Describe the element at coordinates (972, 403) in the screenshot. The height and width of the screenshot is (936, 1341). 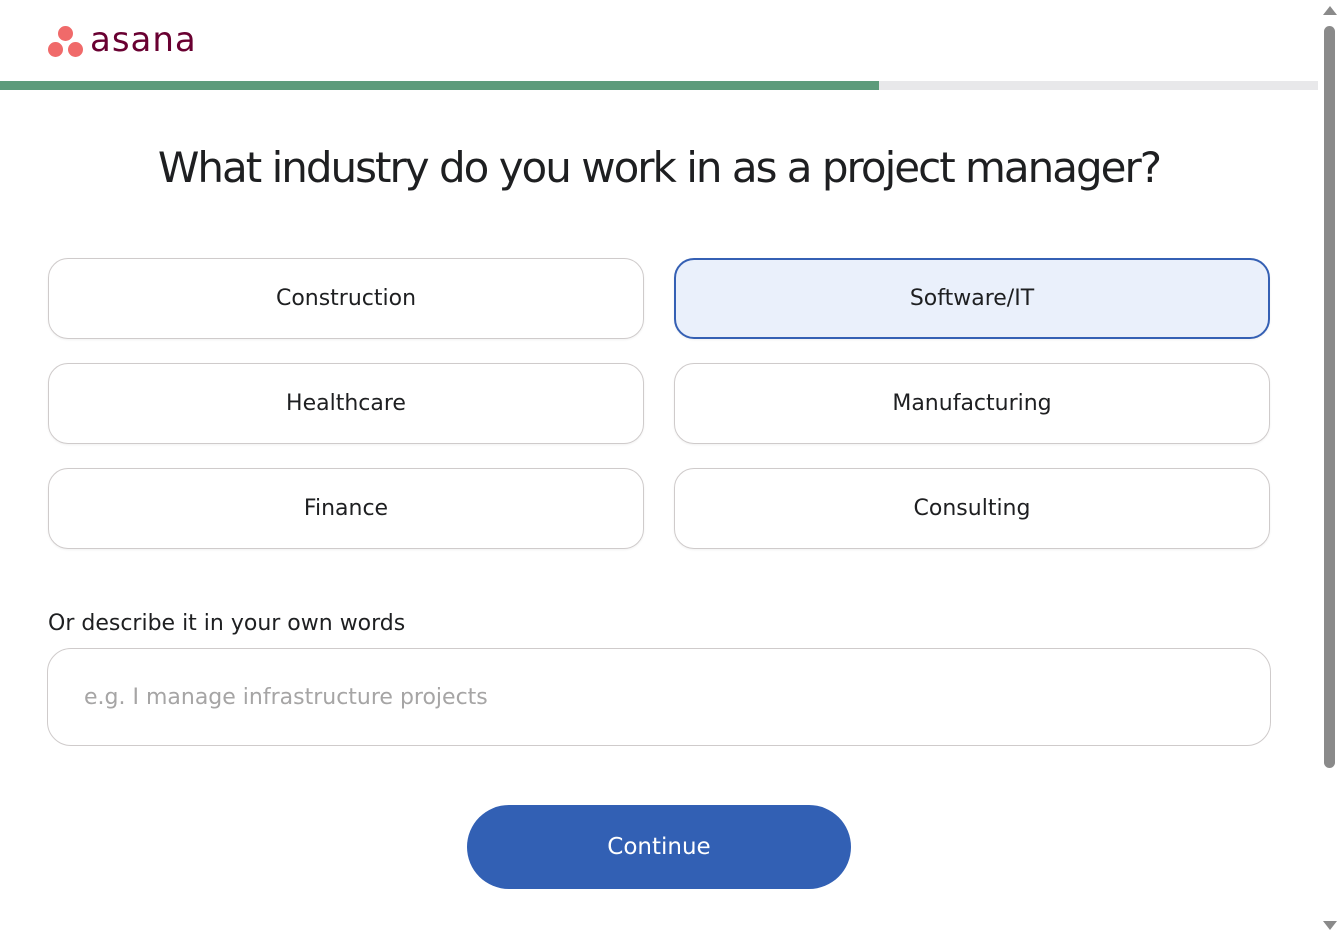
I see `option-manufacturing: Manufacturing` at that location.